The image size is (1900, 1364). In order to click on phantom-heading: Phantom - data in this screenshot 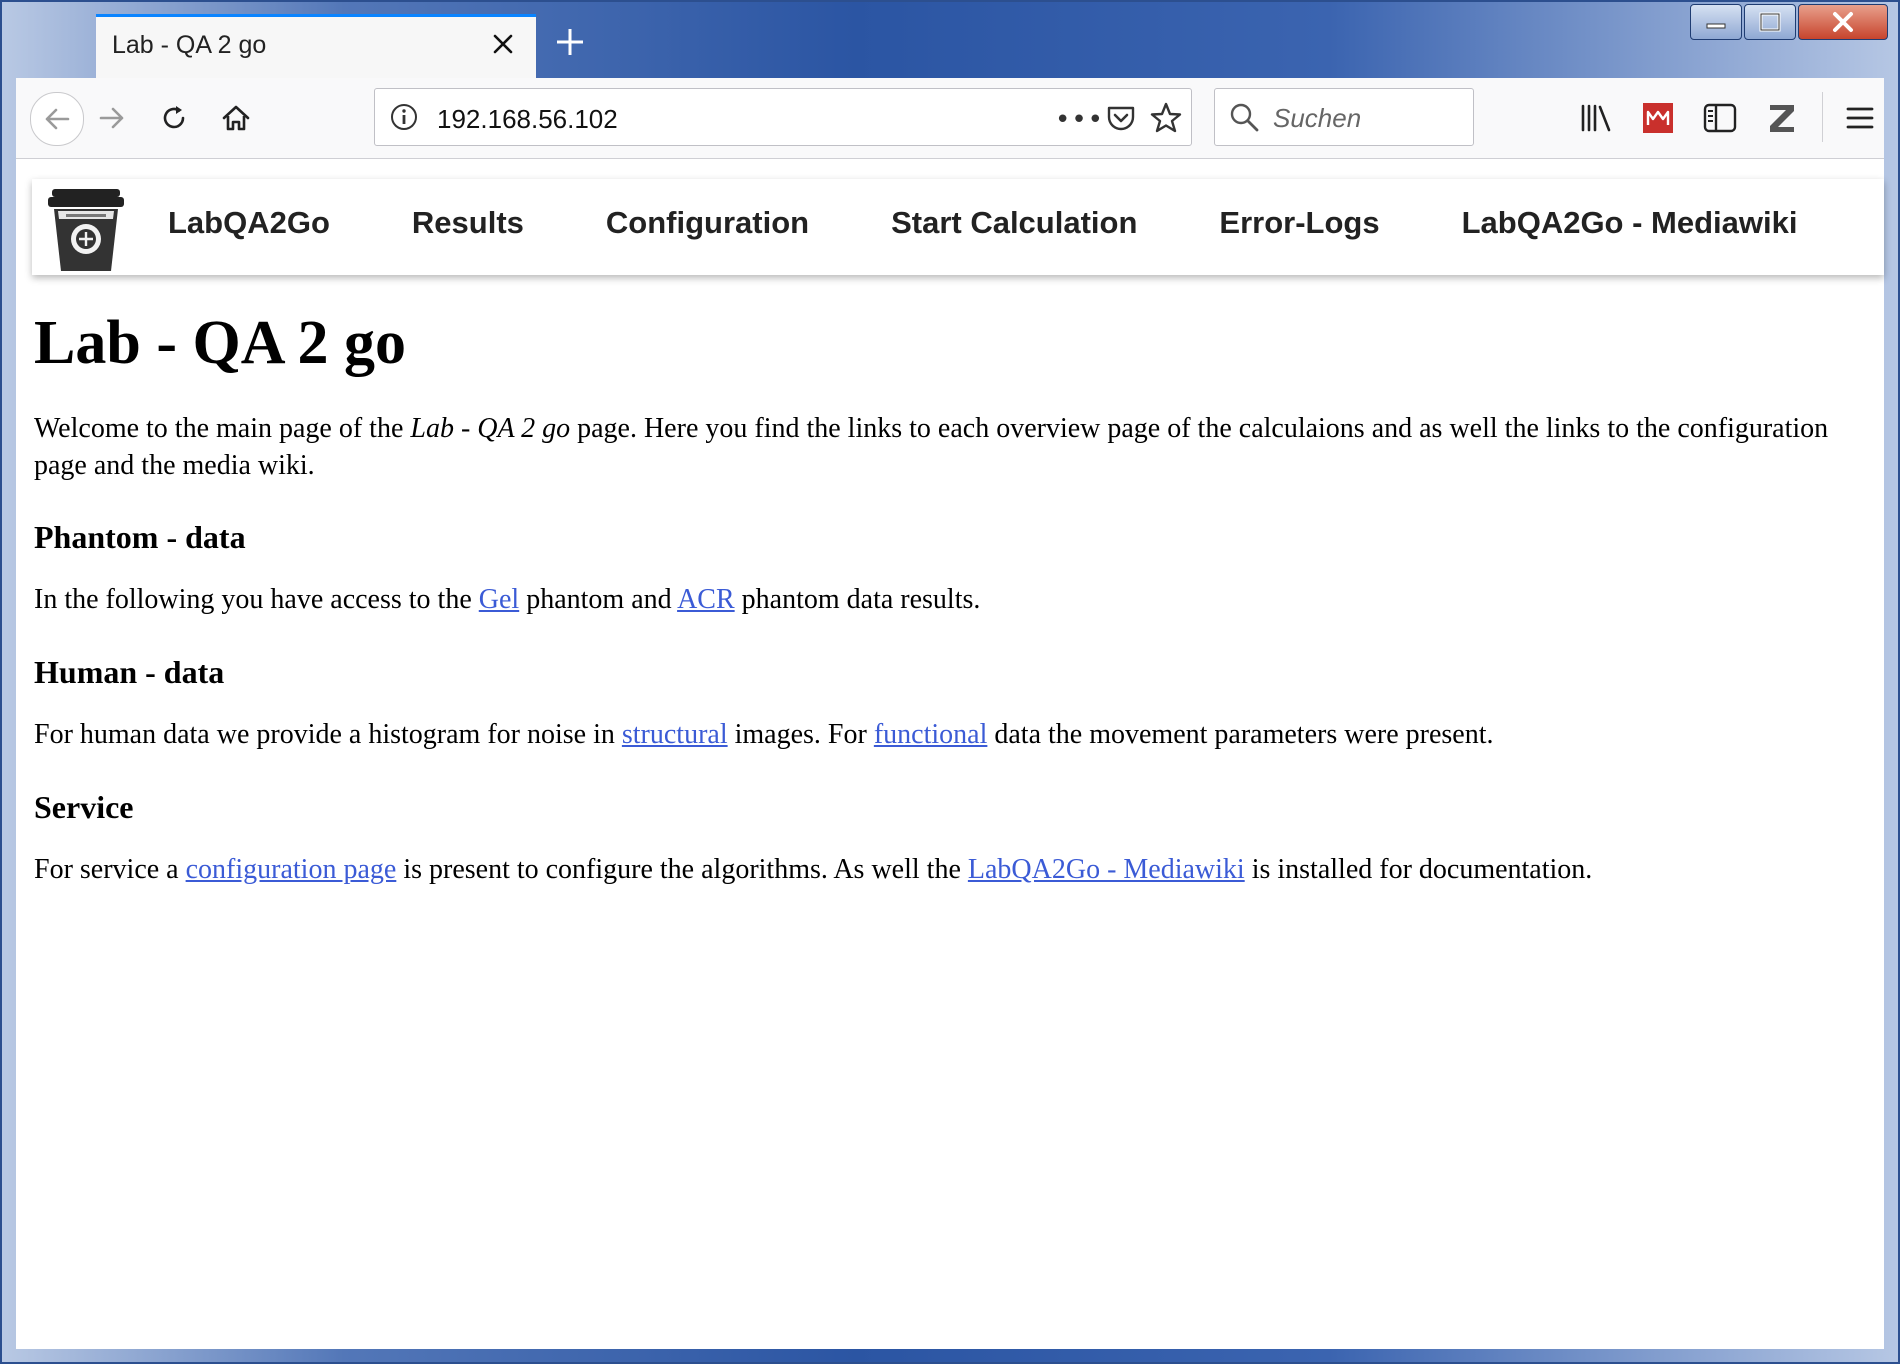, I will do `click(140, 536)`.